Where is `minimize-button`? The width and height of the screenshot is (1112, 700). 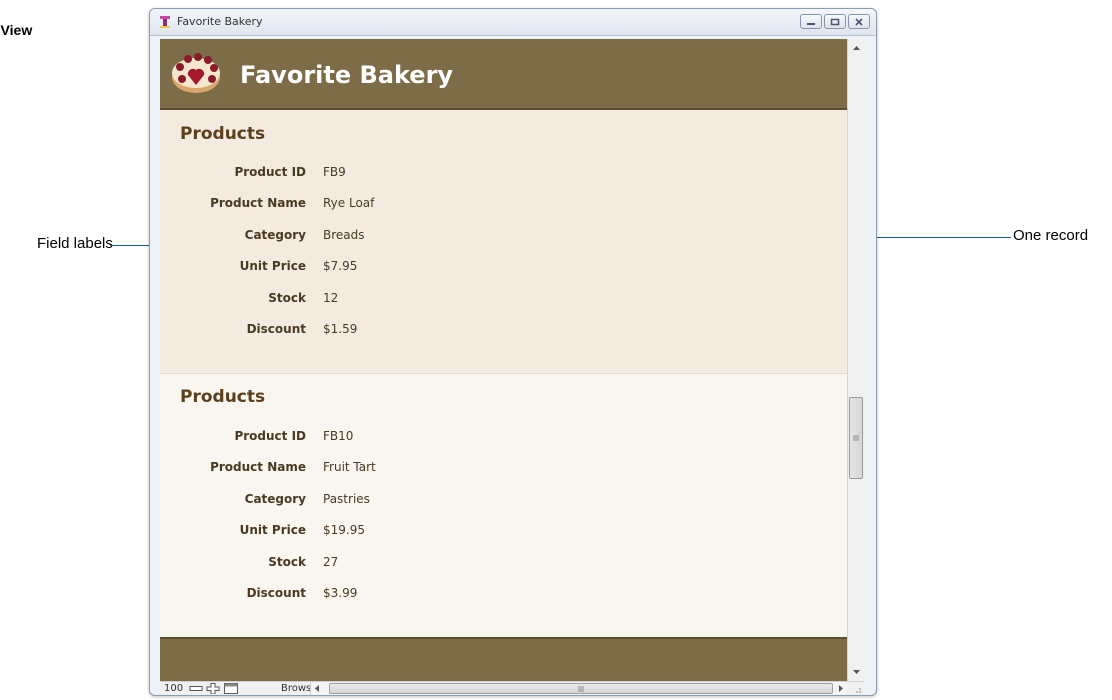
minimize-button is located at coordinates (811, 21).